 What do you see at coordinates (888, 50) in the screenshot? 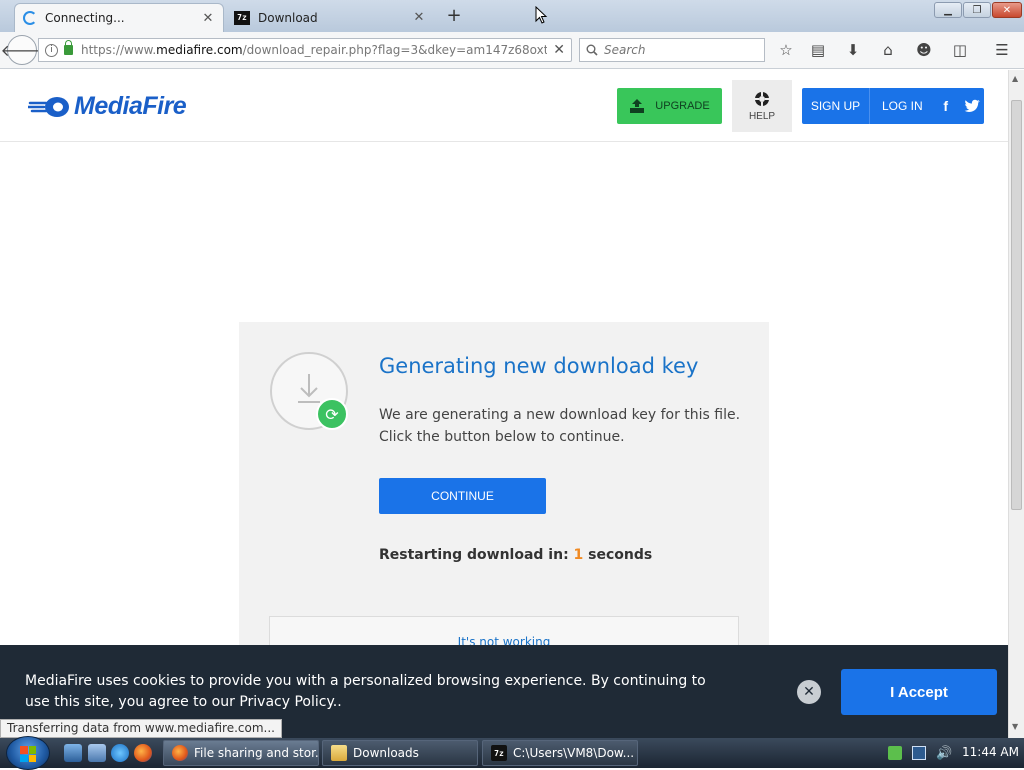
I see `home-icon: ⌂` at bounding box center [888, 50].